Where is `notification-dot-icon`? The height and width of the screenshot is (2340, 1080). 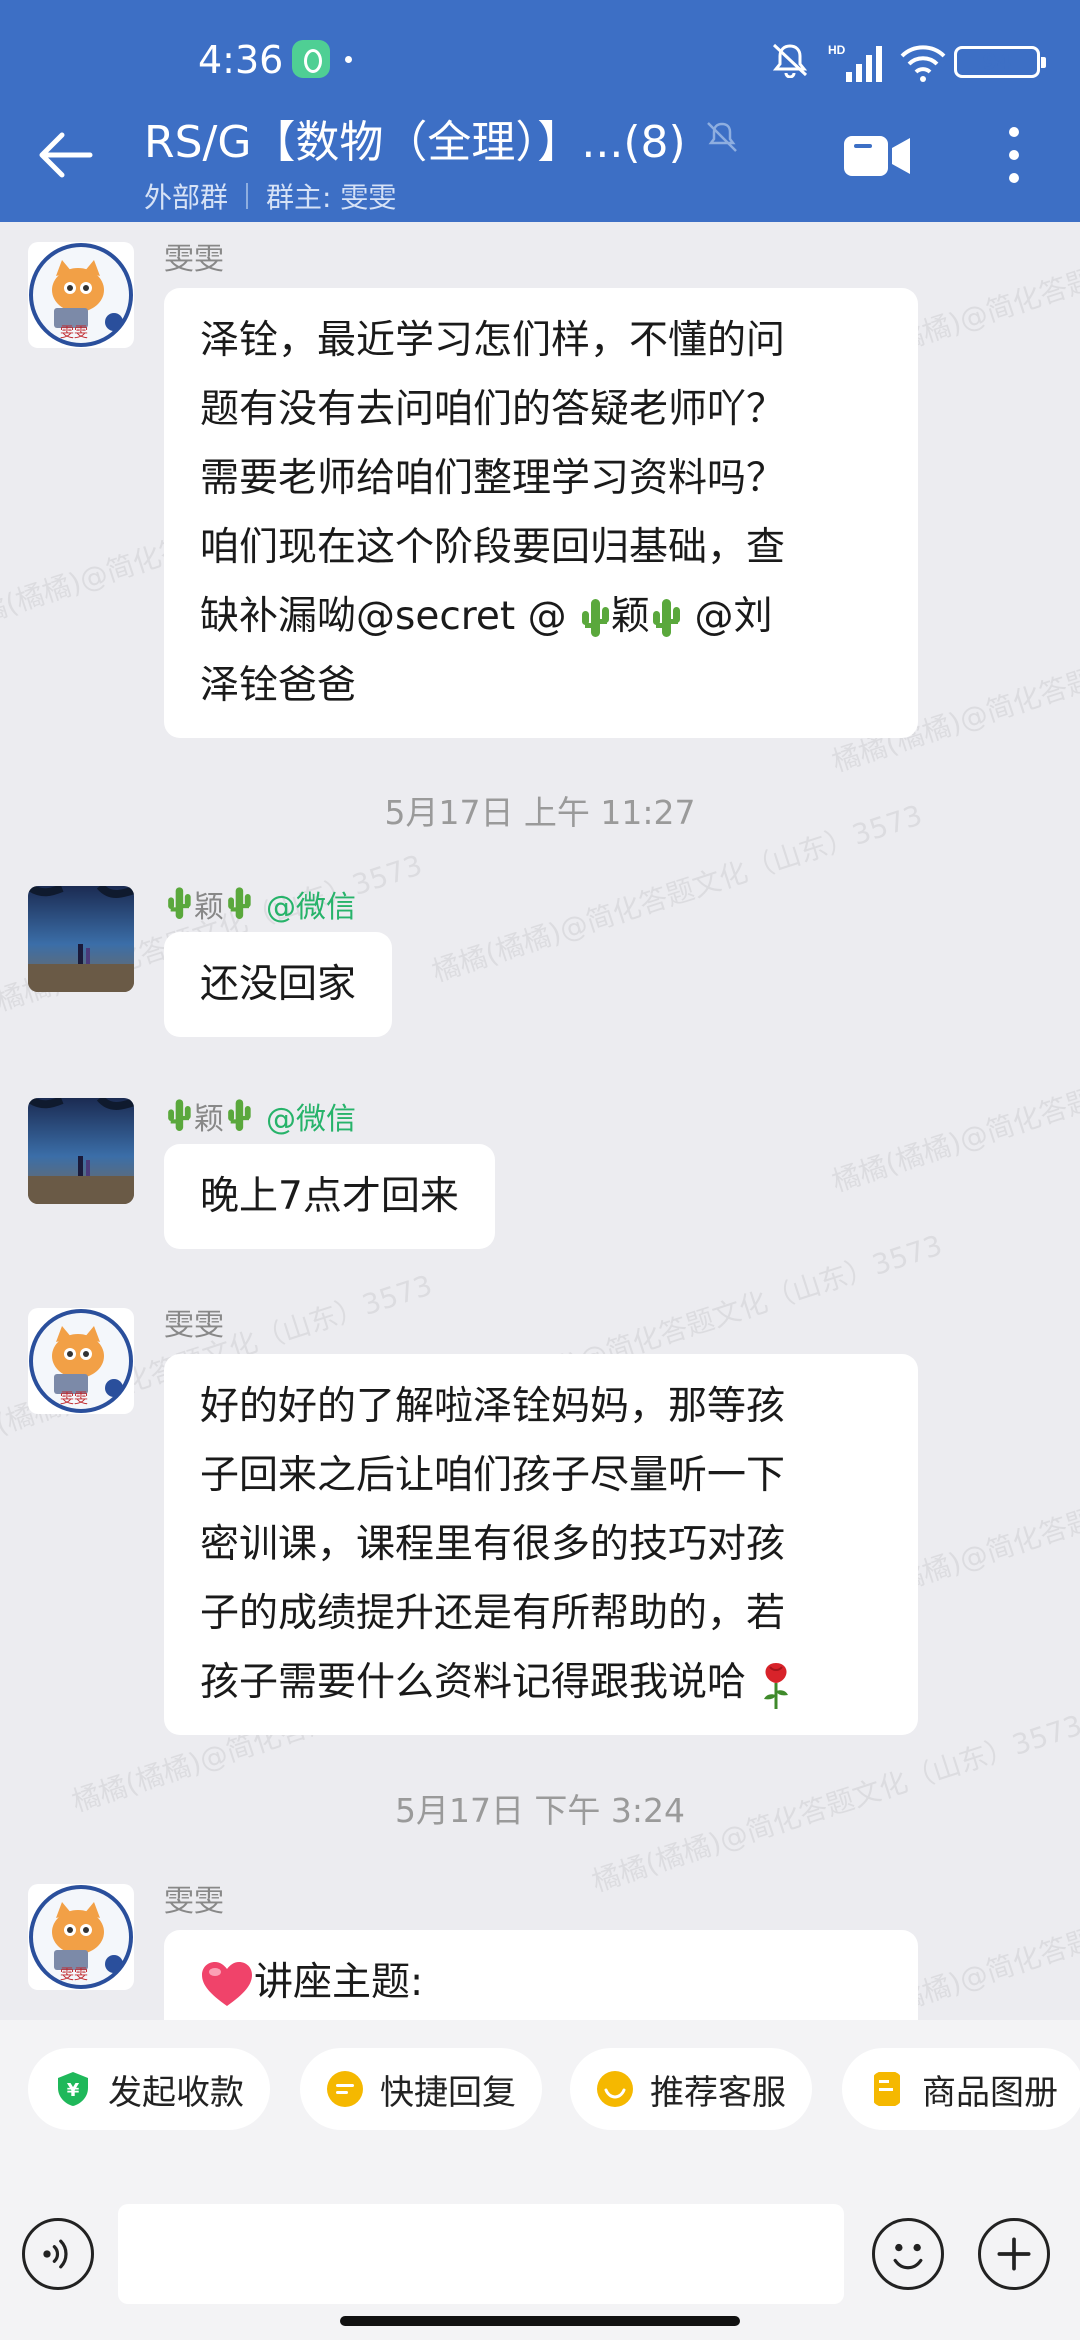
notification-dot-icon is located at coordinates (348, 59).